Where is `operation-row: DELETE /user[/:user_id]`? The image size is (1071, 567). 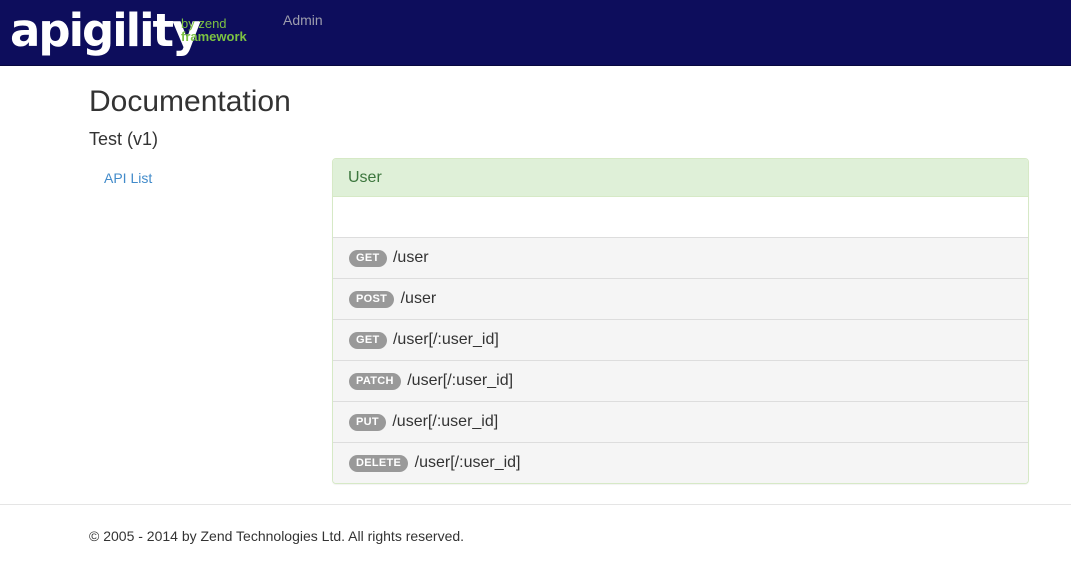
operation-row: DELETE /user[/:user_id] is located at coordinates (680, 462).